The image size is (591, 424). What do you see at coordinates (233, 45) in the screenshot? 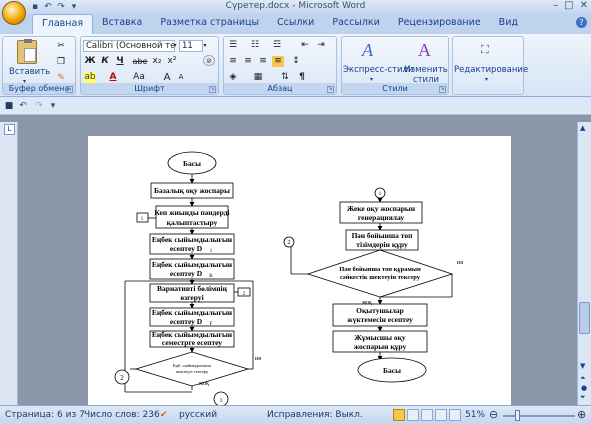
I see `bullets-icon: ☰` at bounding box center [233, 45].